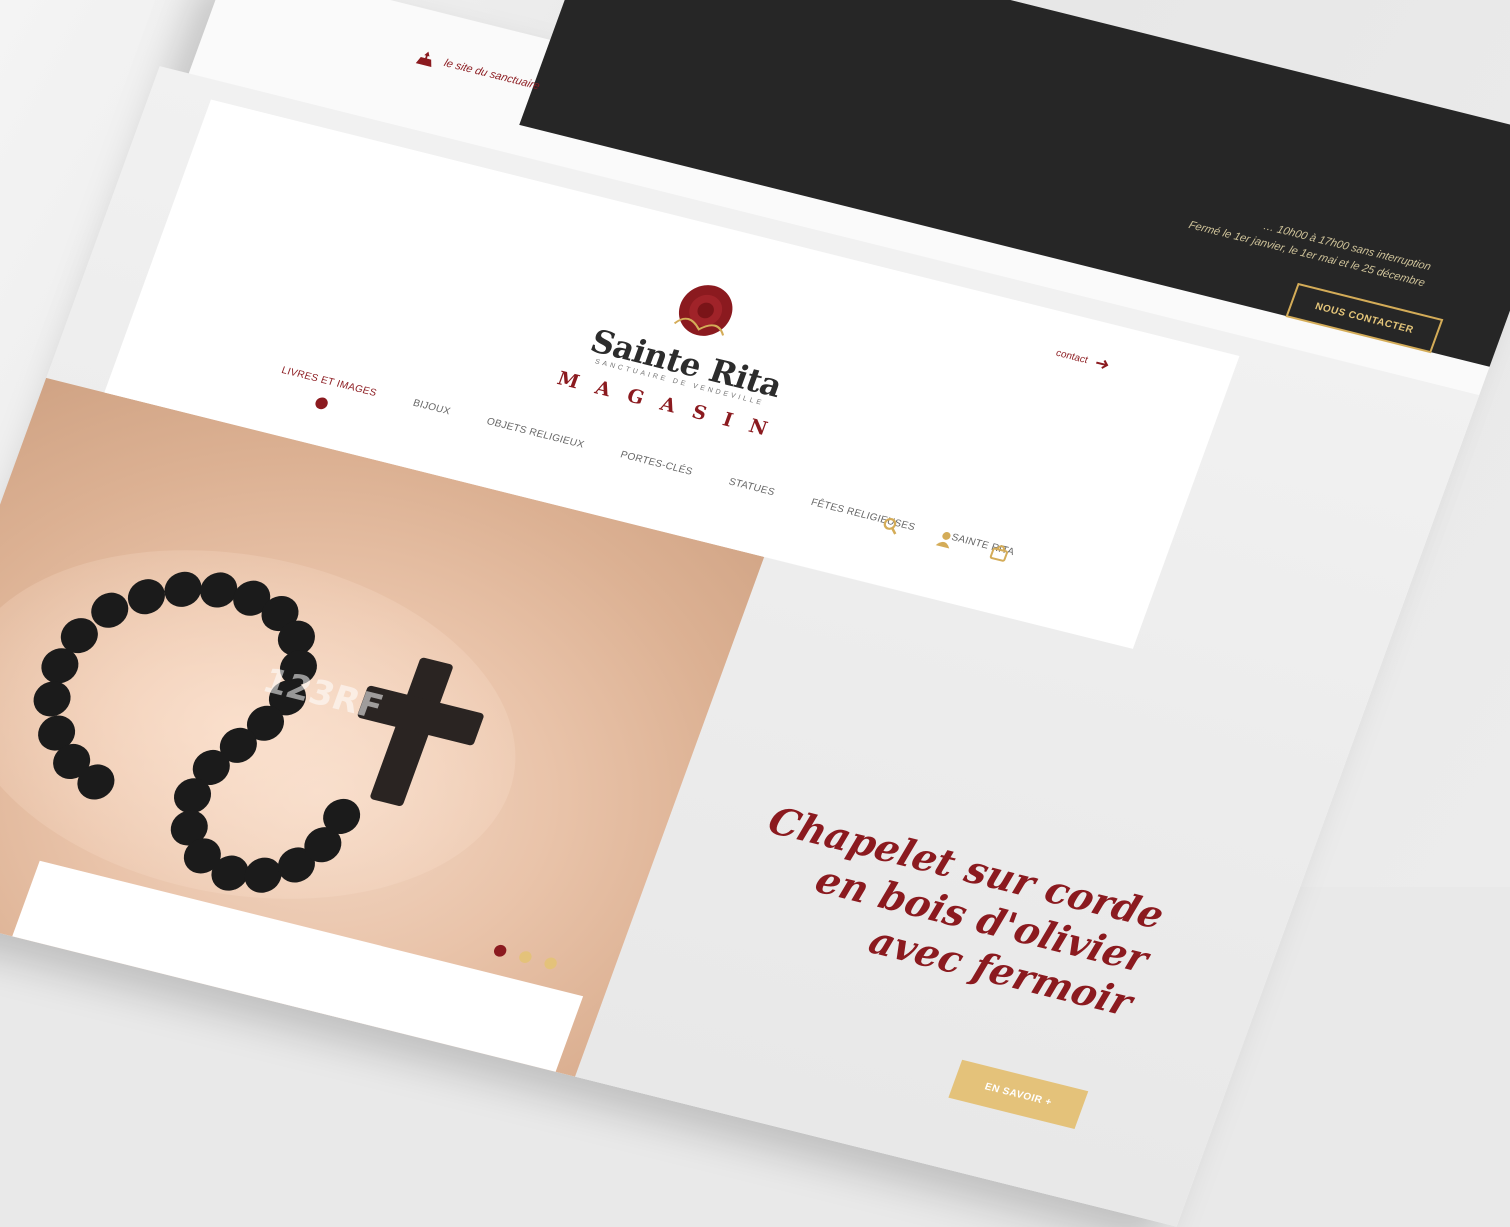  Describe the element at coordinates (492, 75) in the screenshot. I see `site-link-label: le site du sanctuaire` at that location.